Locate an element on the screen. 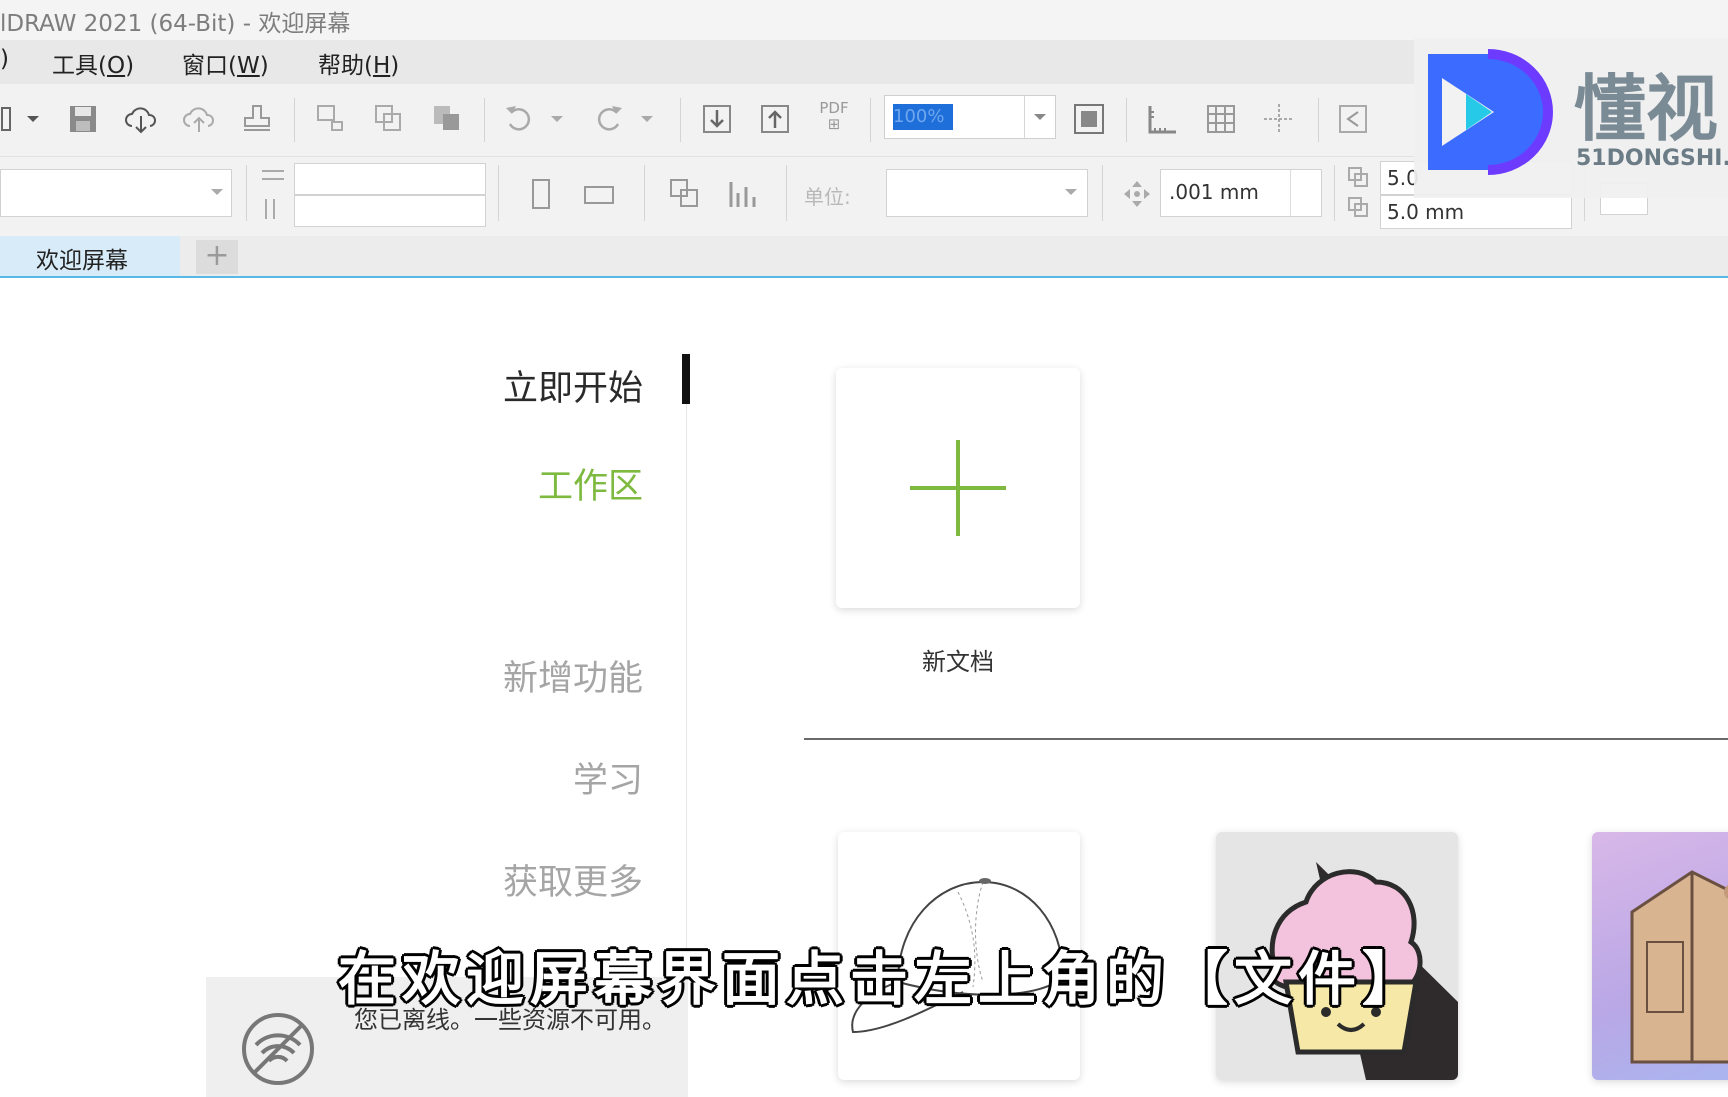 The width and height of the screenshot is (1728, 1097). plus-icon is located at coordinates (958, 488).